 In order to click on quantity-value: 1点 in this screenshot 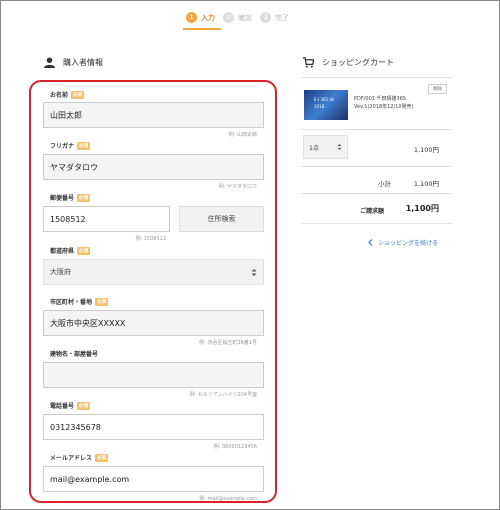, I will do `click(314, 148)`.